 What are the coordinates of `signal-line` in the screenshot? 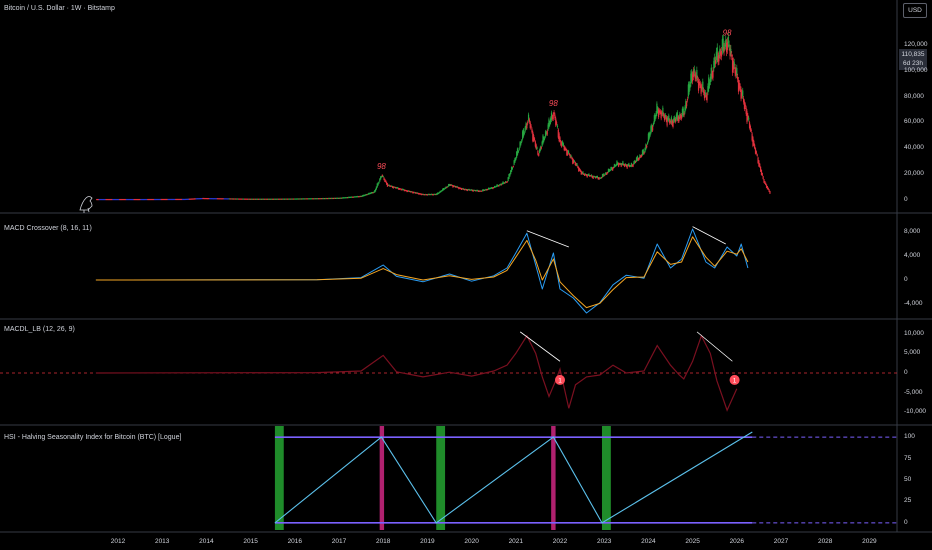 It's located at (422, 272).